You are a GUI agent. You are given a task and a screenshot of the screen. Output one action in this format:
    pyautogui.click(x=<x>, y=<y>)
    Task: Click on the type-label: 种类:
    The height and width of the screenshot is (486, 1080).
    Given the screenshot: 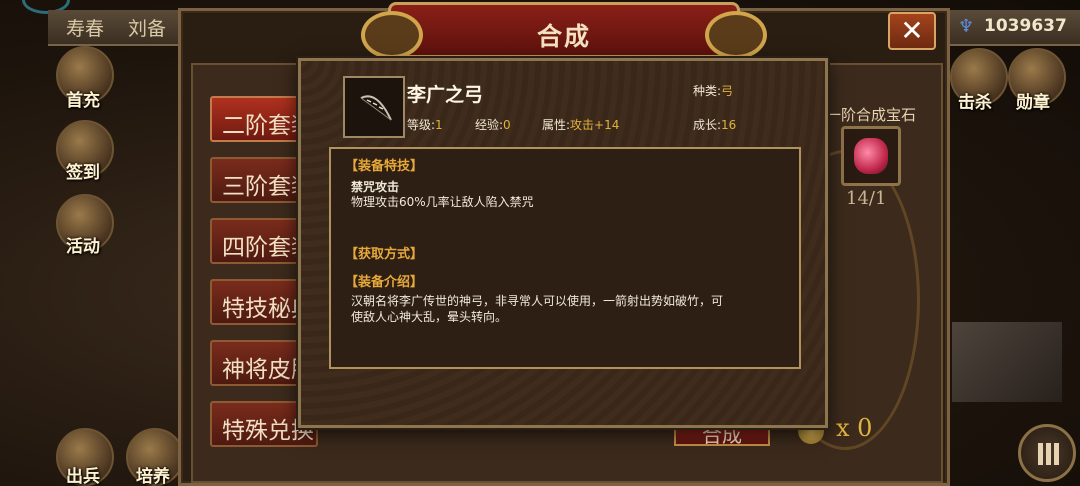 What is the action you would take?
    pyautogui.click(x=707, y=91)
    